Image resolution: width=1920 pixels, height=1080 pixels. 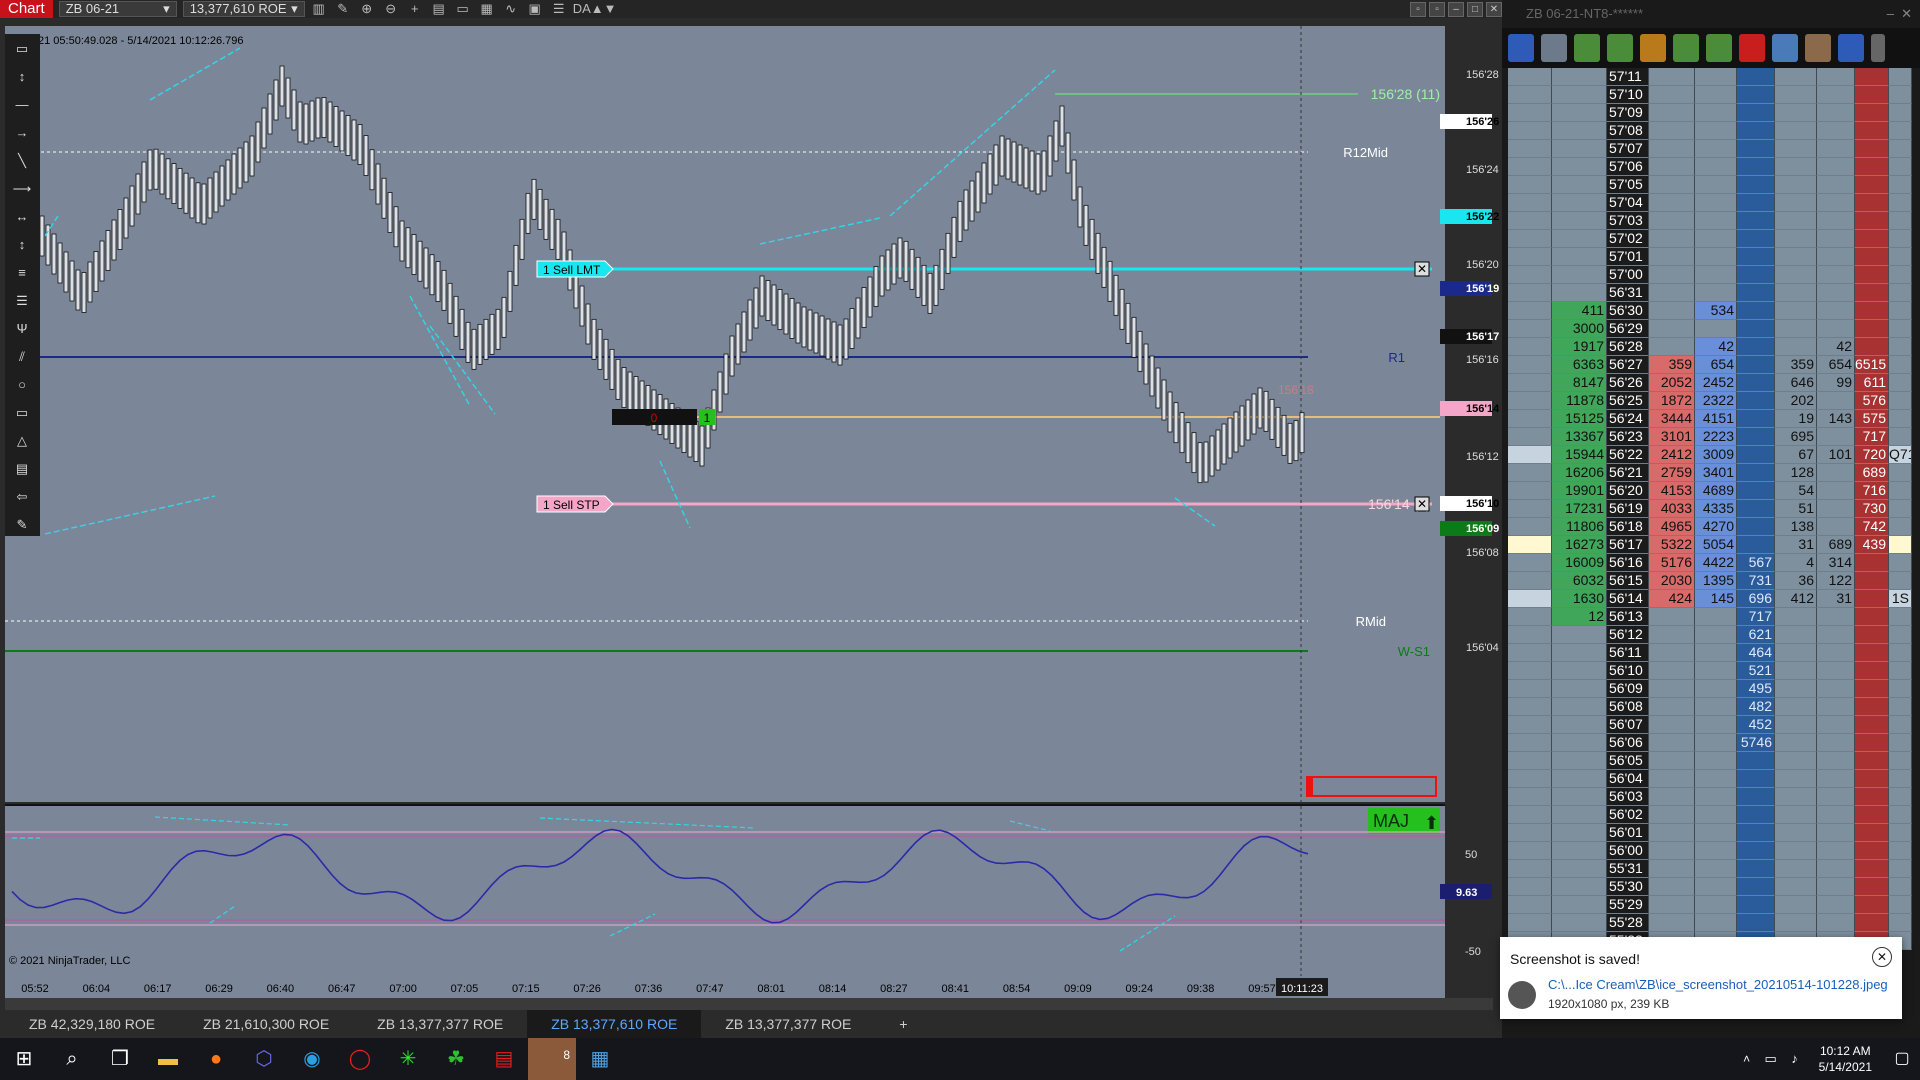 I want to click on tooth-icon, so click(x=1554, y=48).